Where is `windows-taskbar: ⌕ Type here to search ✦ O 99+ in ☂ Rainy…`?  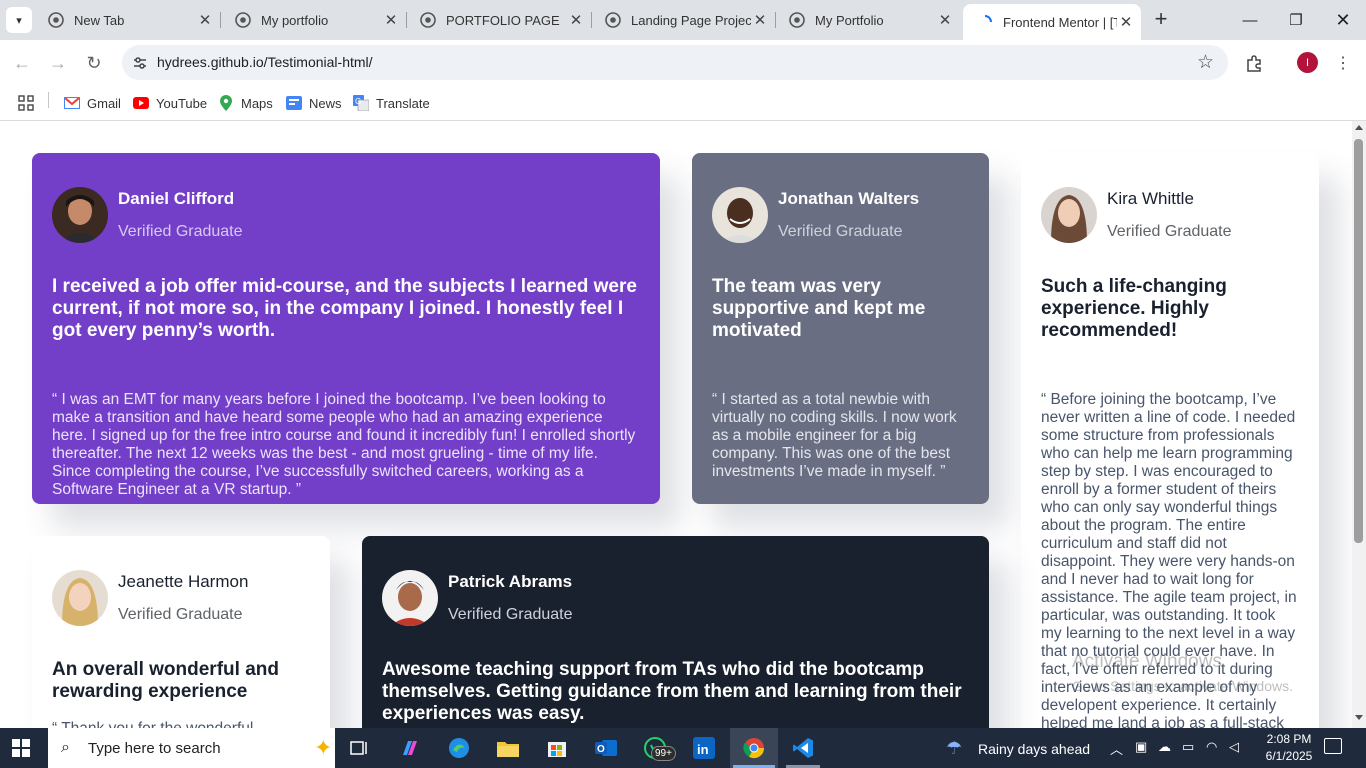
windows-taskbar: ⌕ Type here to search ✦ O 99+ in ☂ Rainy… is located at coordinates (683, 748).